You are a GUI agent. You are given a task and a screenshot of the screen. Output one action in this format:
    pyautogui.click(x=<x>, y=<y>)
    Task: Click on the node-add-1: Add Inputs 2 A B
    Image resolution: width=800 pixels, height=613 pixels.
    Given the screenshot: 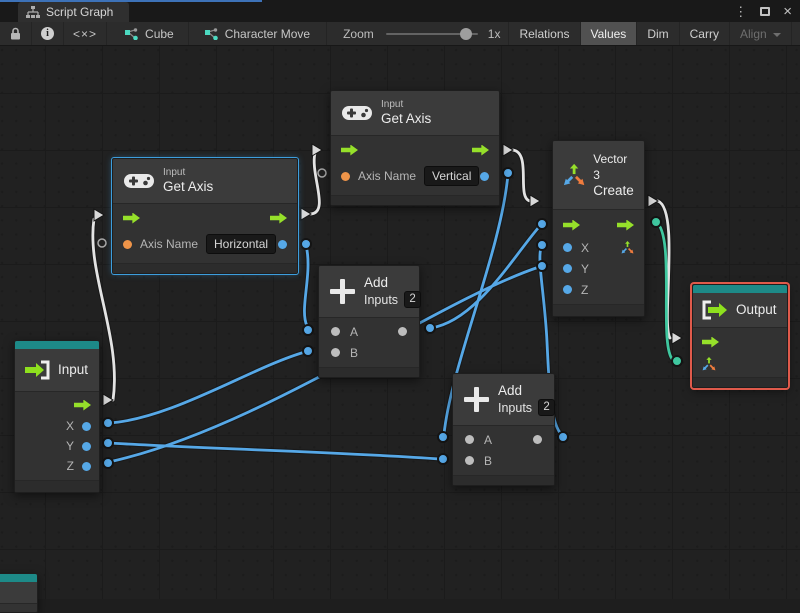 What is the action you would take?
    pyautogui.click(x=370, y=321)
    